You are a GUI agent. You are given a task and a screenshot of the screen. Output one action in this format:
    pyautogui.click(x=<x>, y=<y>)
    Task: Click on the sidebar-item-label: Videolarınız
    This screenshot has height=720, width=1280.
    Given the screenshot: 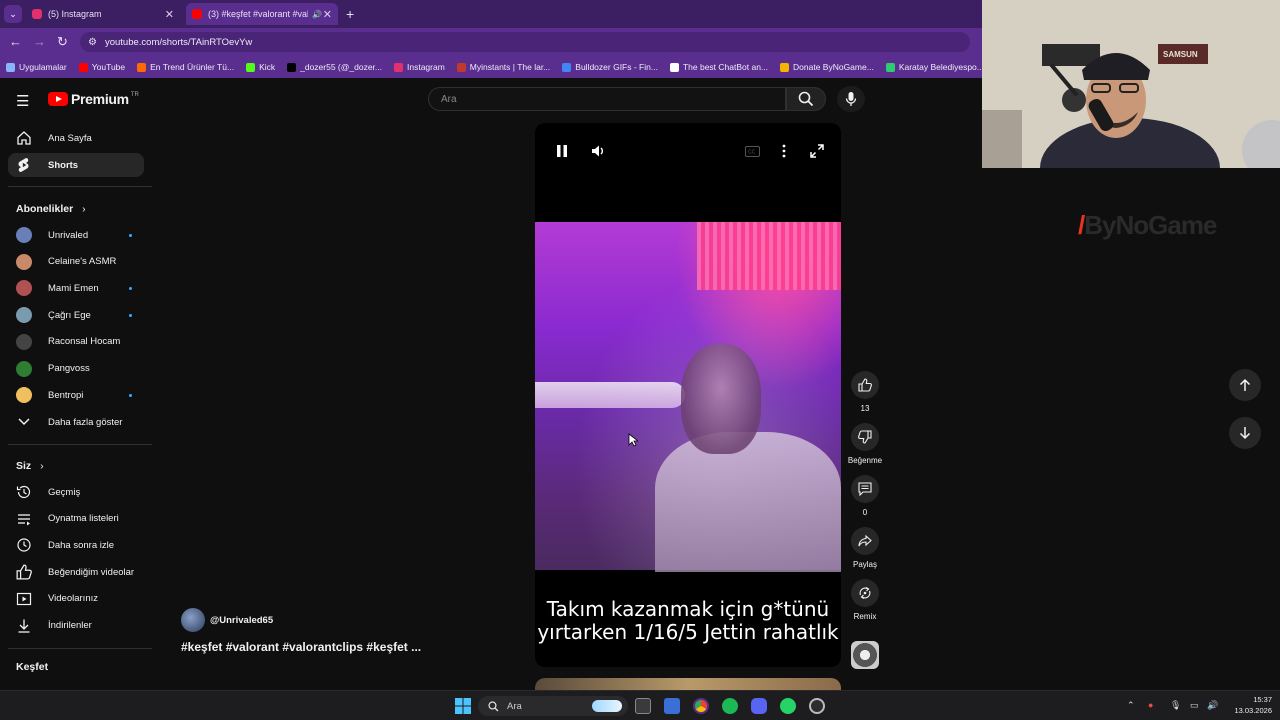 What is the action you would take?
    pyautogui.click(x=73, y=599)
    